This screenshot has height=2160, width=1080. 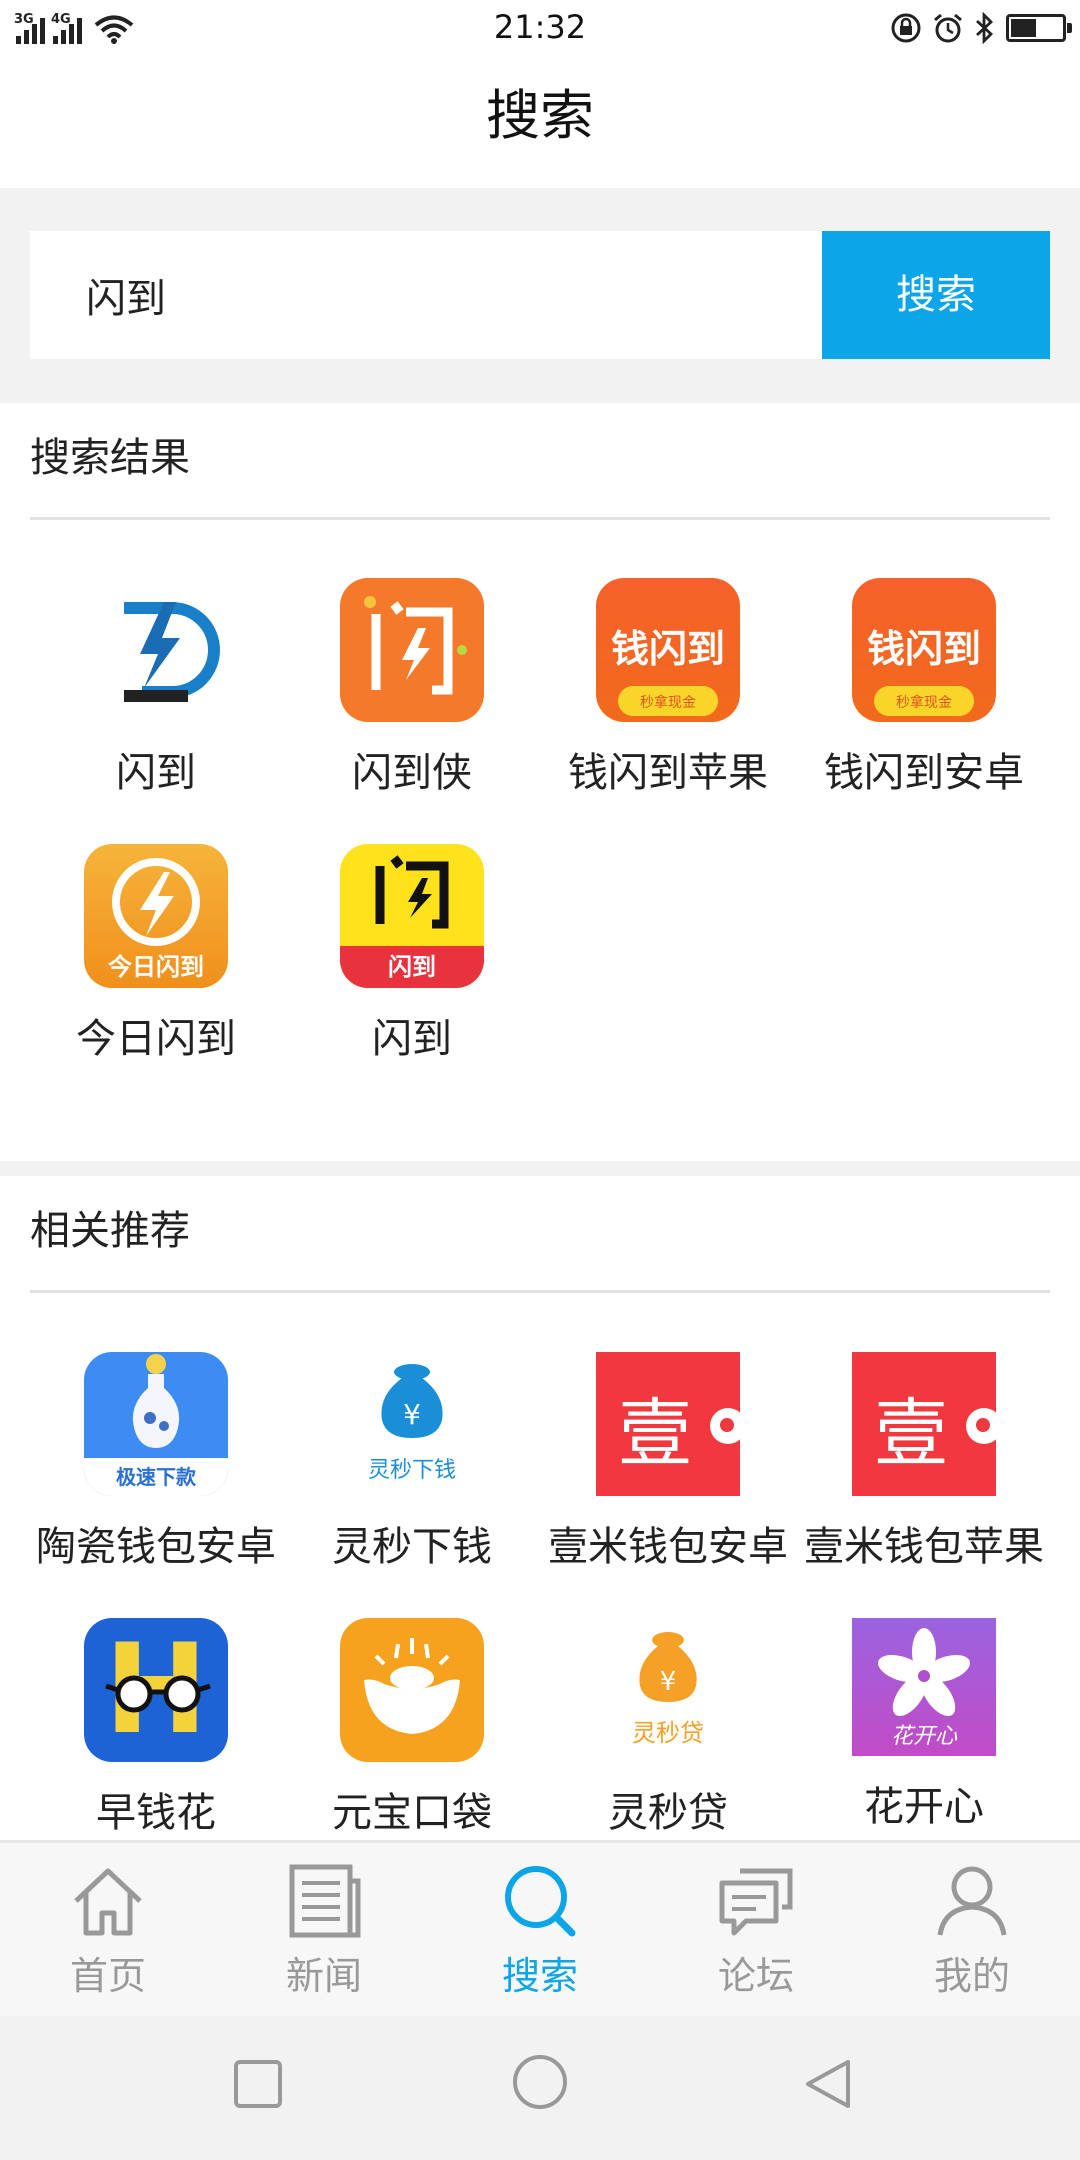 What do you see at coordinates (156, 1690) in the screenshot?
I see `app-icon-zaoqianhua: H` at bounding box center [156, 1690].